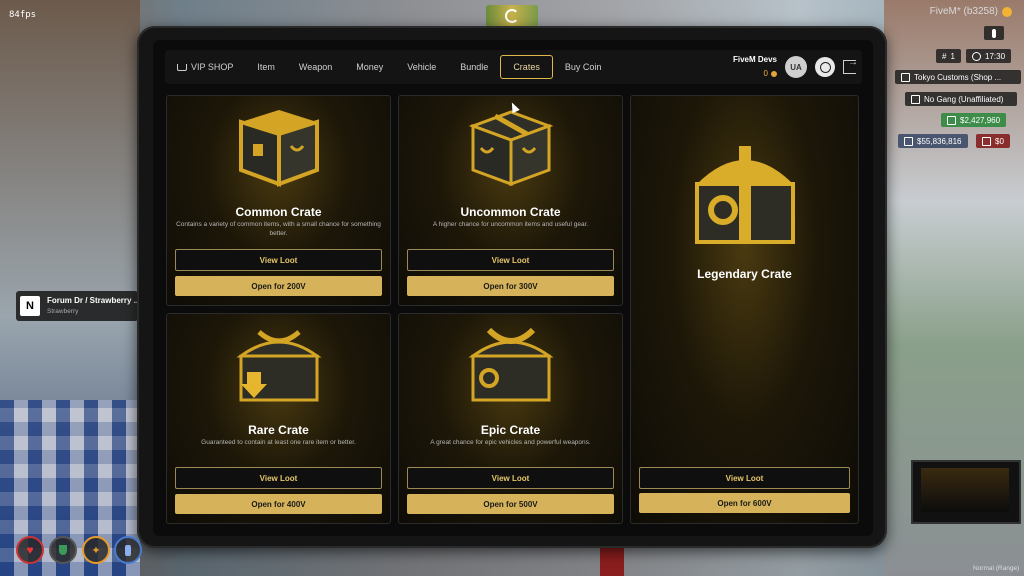 Image resolution: width=1024 pixels, height=576 pixels. I want to click on clock-badge: 17:30, so click(989, 56).